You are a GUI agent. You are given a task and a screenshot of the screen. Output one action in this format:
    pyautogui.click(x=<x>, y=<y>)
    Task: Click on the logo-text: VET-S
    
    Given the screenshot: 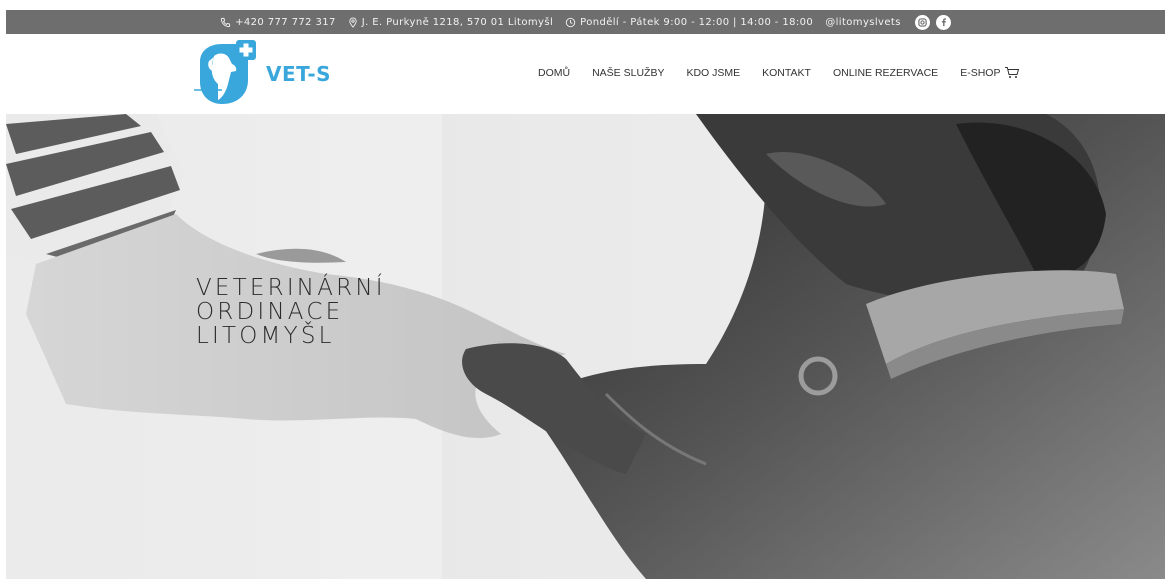 What is the action you would take?
    pyautogui.click(x=299, y=74)
    